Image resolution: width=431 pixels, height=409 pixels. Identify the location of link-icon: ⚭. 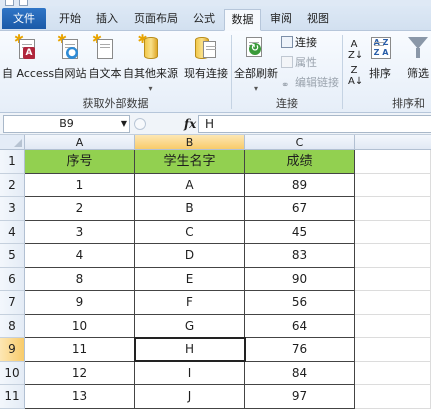
(285, 85).